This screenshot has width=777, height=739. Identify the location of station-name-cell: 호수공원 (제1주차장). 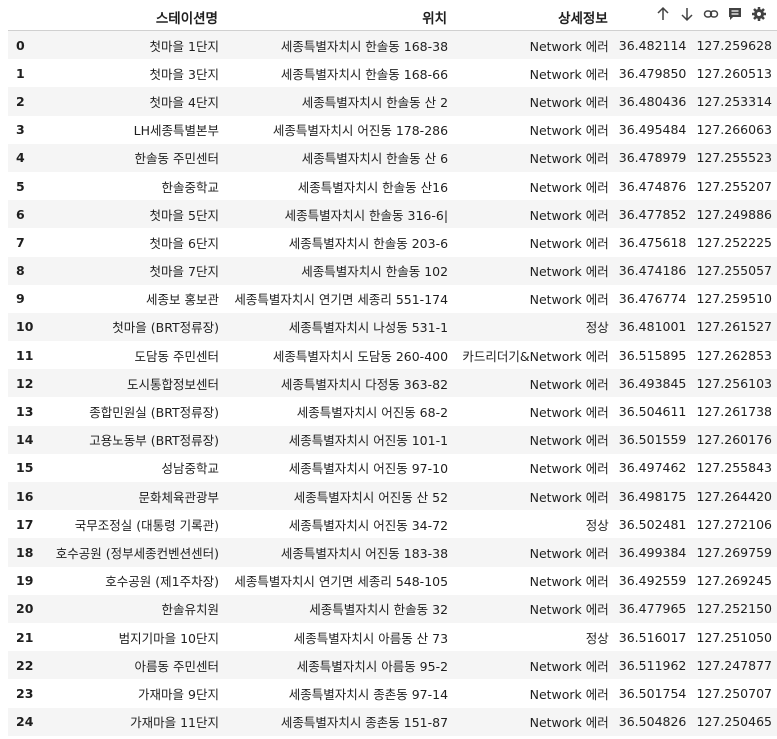
(162, 582).